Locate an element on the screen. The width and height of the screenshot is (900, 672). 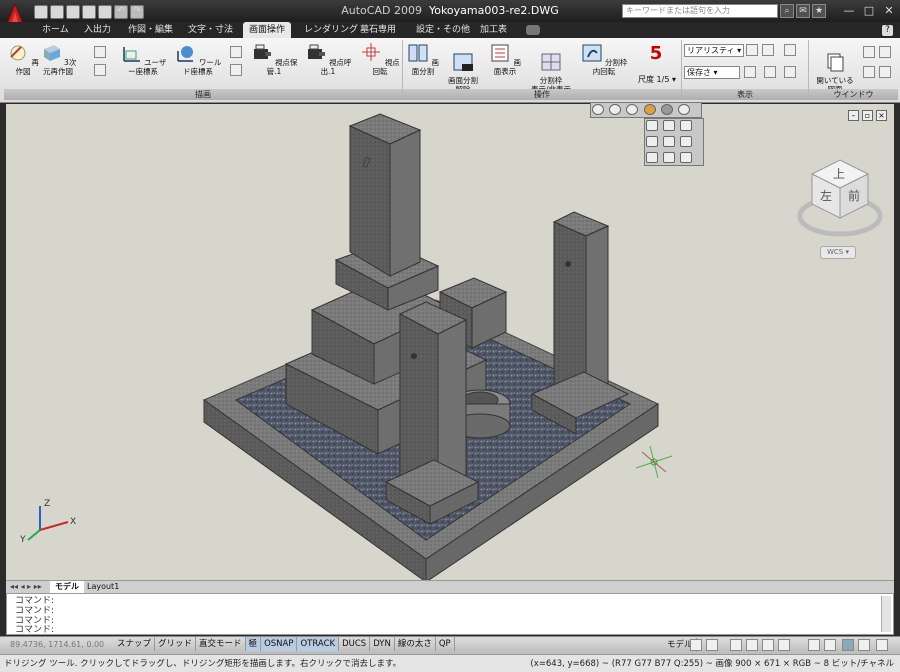
view-bottom-icon is located at coordinates (669, 125).